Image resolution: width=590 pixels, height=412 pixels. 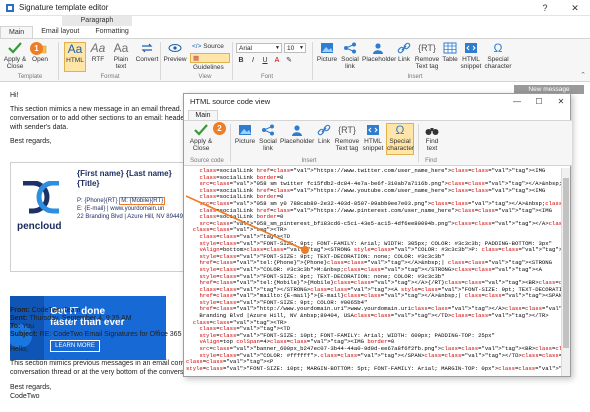 I want to click on annotation-arrow-icon, so click(x=247, y=224).